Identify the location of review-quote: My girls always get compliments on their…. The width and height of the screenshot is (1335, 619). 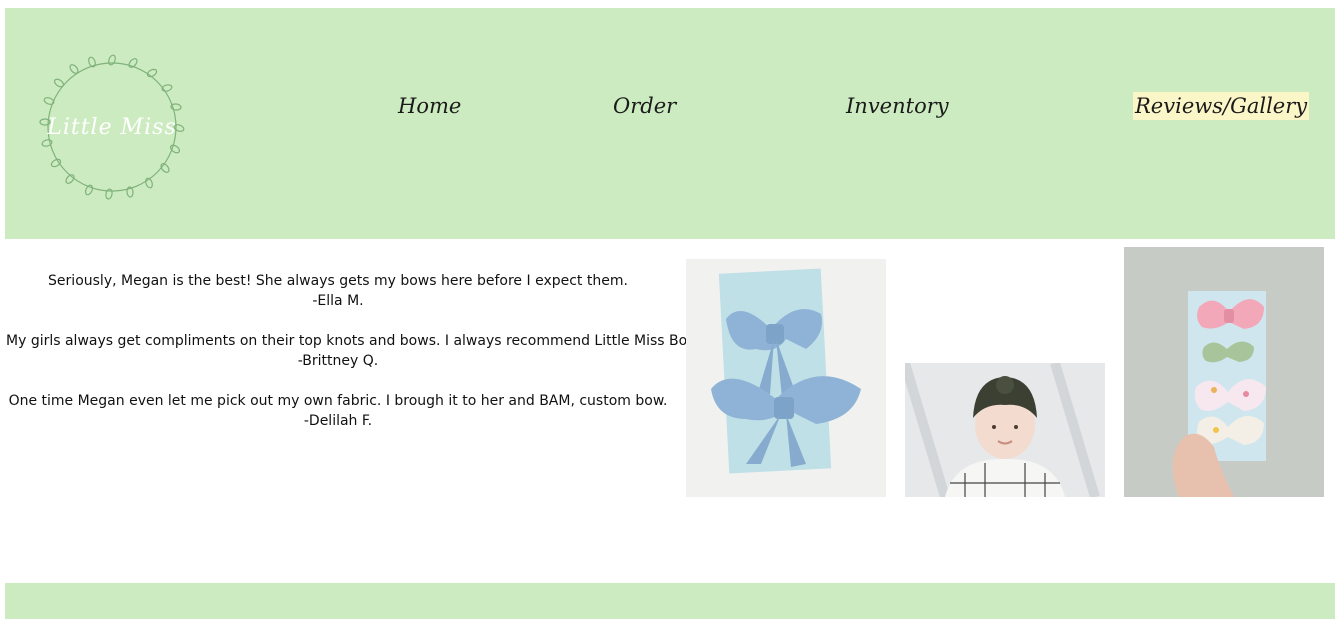
(372, 341).